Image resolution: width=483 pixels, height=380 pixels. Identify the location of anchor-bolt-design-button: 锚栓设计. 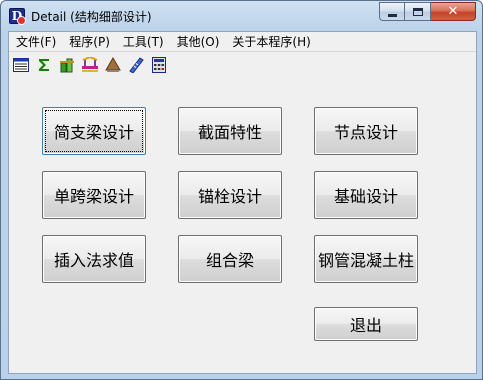
(230, 195).